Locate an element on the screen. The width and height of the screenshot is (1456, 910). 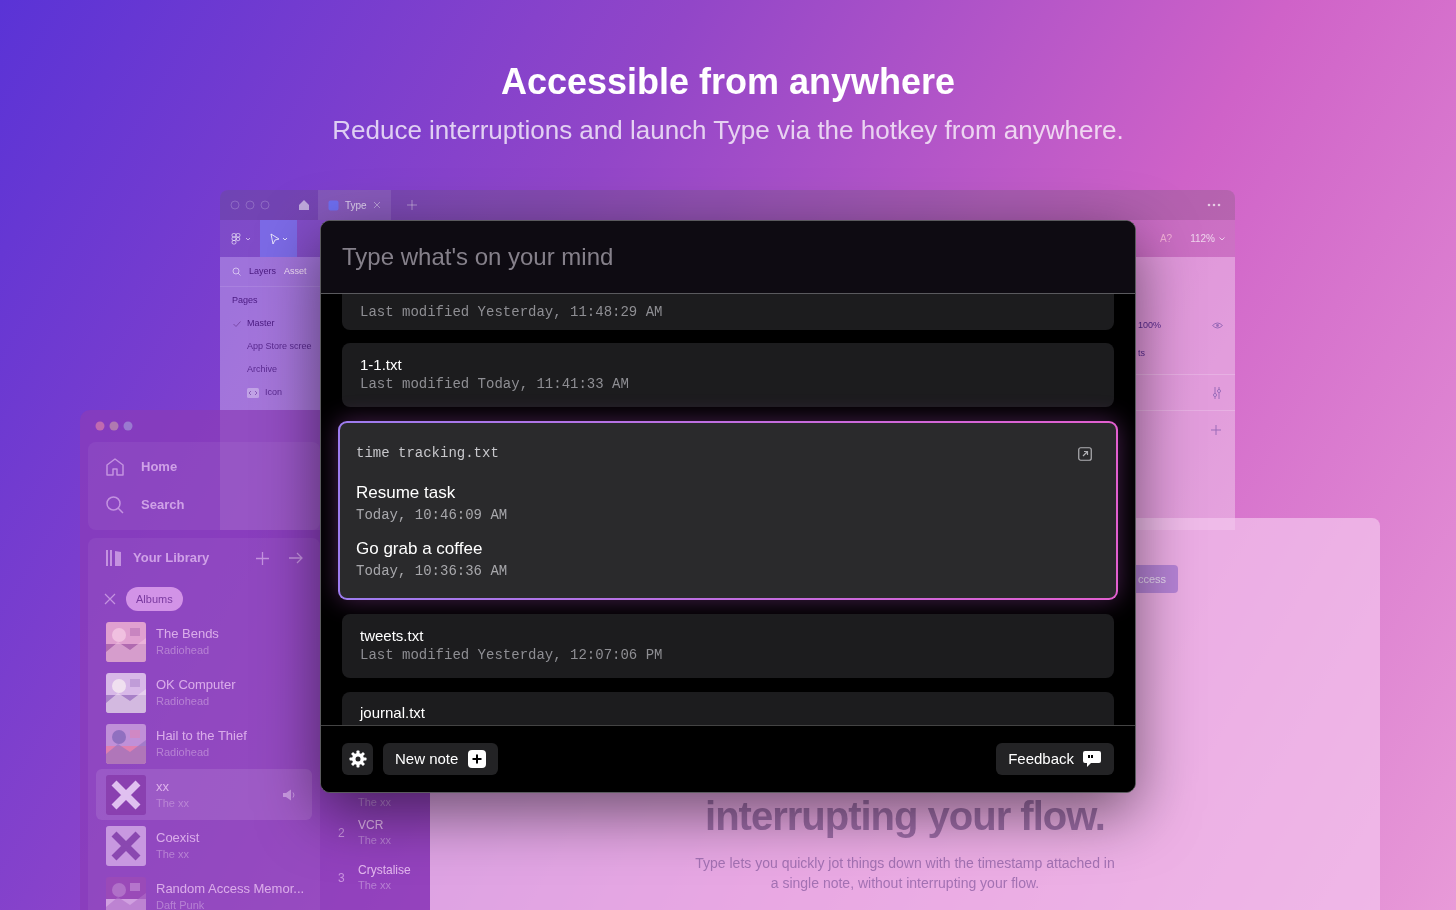
section-heading: Pages is located at coordinates (245, 300).